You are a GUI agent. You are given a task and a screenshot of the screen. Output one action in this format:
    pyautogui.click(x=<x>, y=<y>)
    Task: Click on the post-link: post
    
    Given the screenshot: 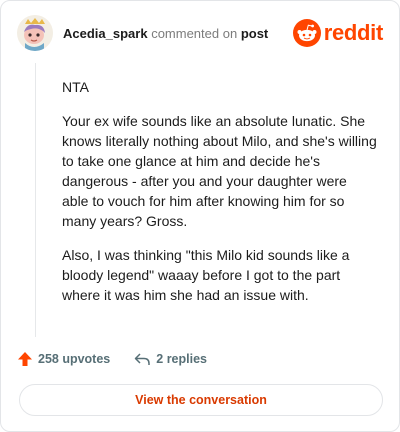 What is the action you would take?
    pyautogui.click(x=254, y=33)
    